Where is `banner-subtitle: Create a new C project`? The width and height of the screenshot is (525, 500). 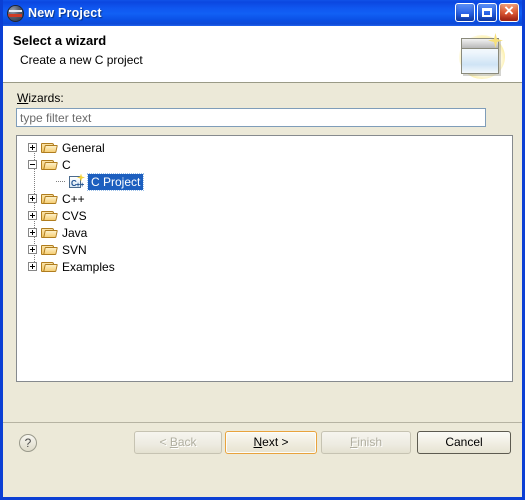
banner-subtitle: Create a new C project is located at coordinates (81, 60).